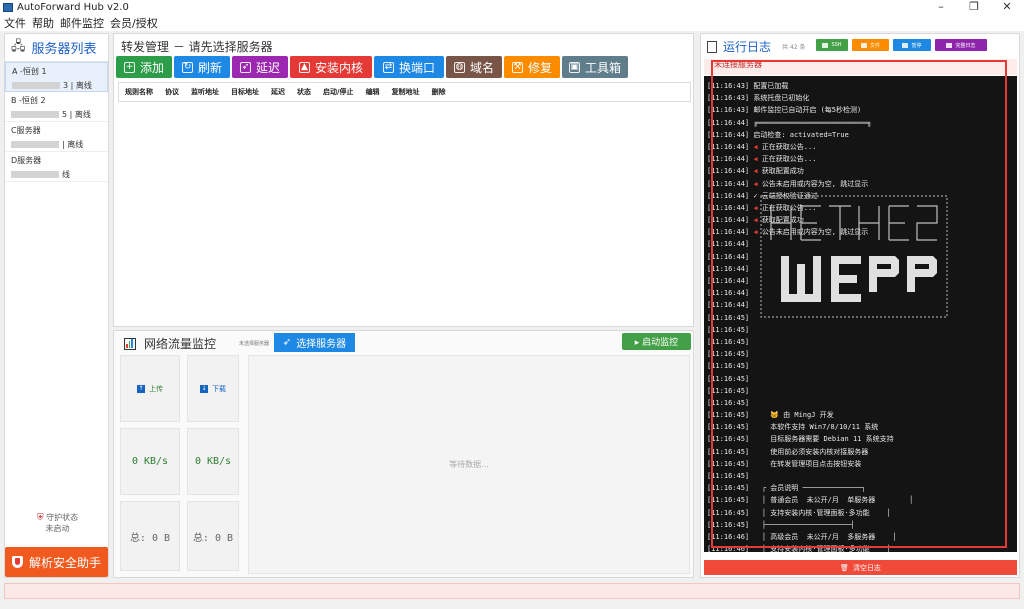 This screenshot has height=609, width=1024. Describe the element at coordinates (512, 23) in the screenshot. I see `menu-bar: 文件 帮助 邮件监控 会员/授权` at that location.